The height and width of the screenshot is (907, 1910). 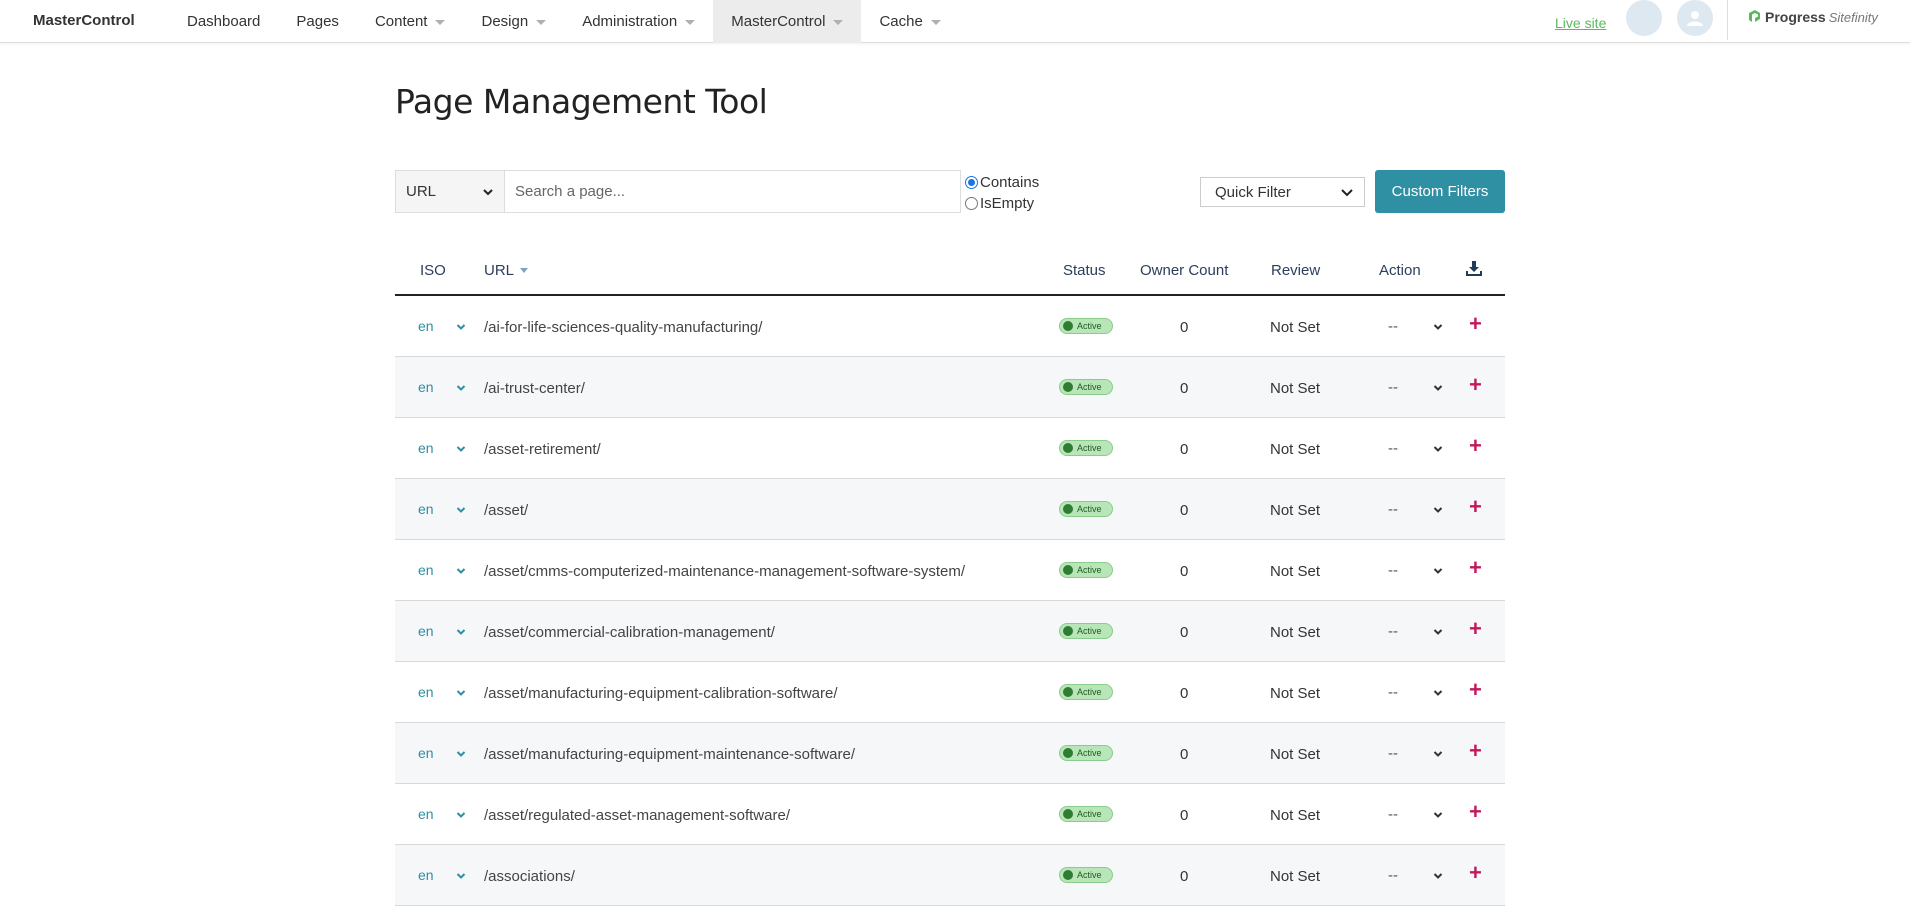 What do you see at coordinates (1400, 270) in the screenshot?
I see `header-action: Action` at bounding box center [1400, 270].